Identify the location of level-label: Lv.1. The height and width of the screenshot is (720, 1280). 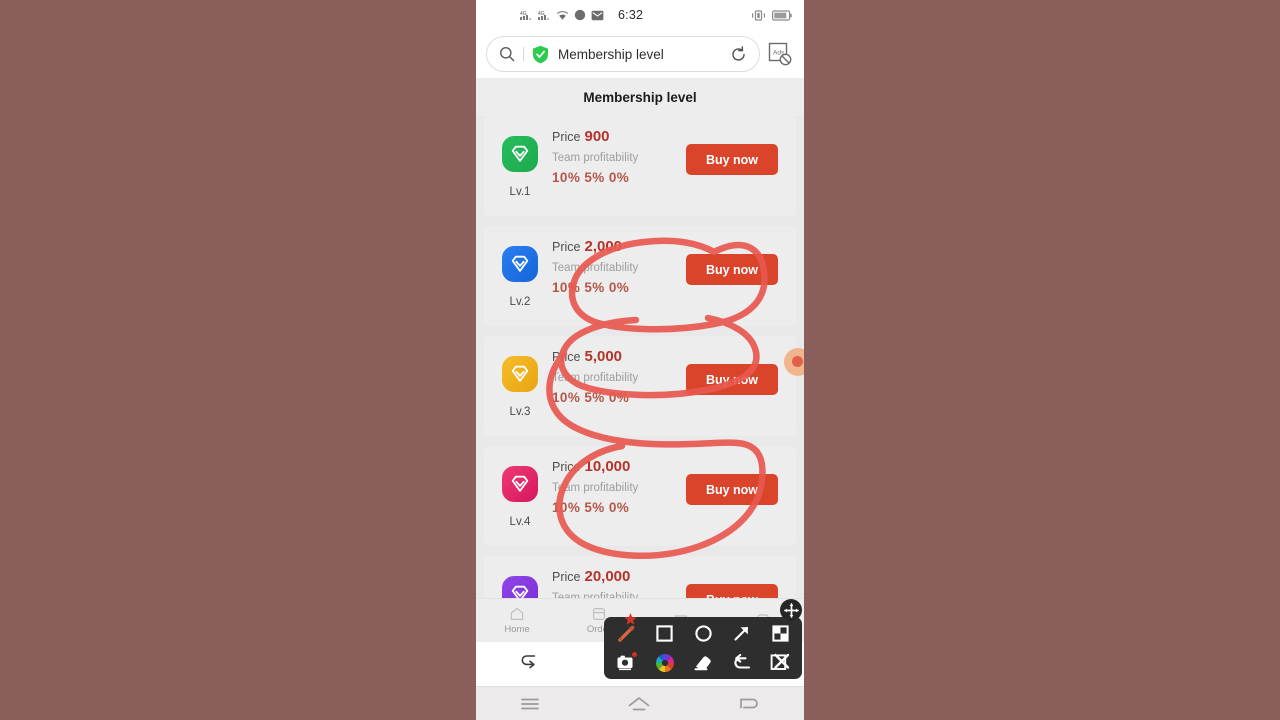
(520, 192).